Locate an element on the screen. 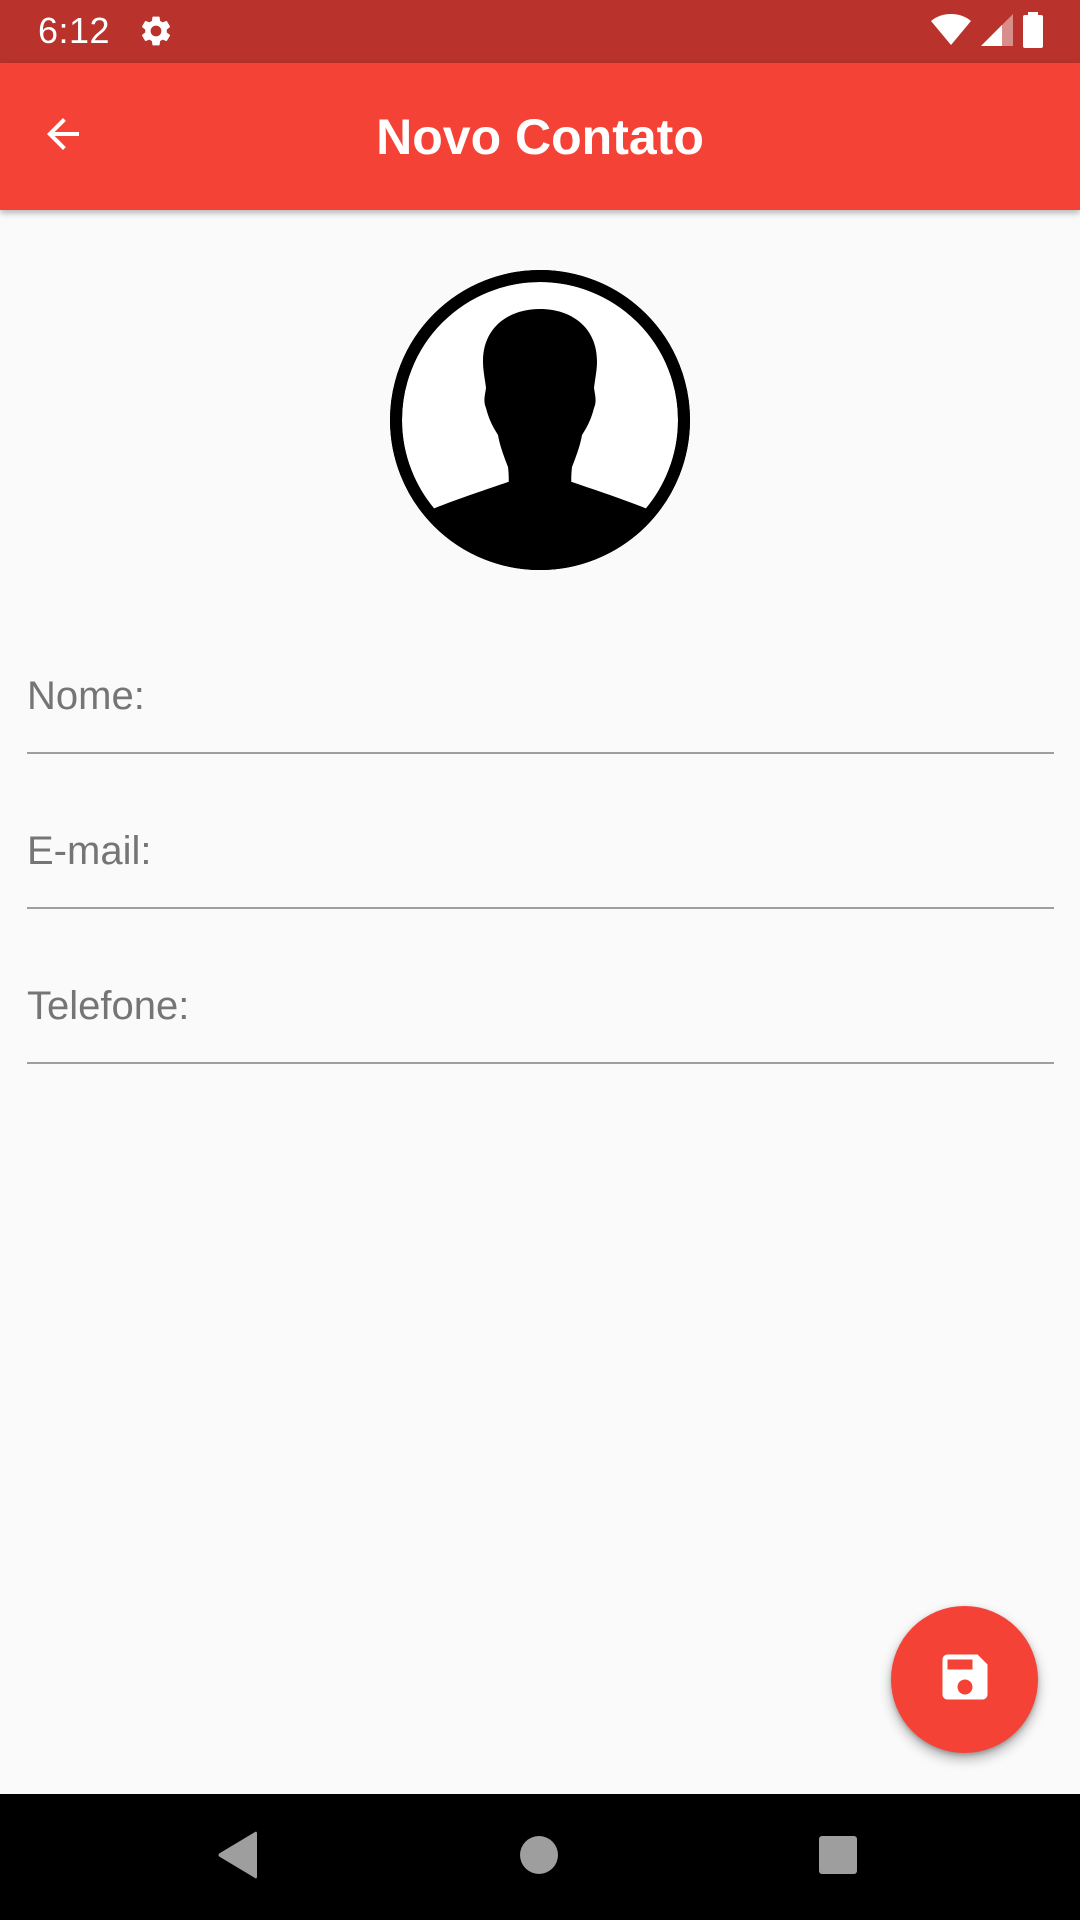  nav-back-button is located at coordinates (239, 1857).